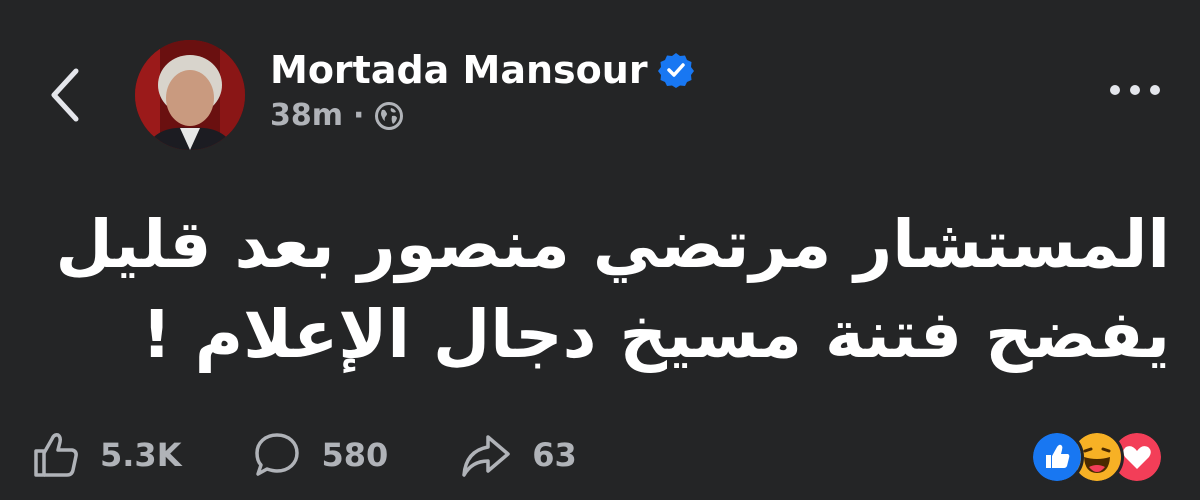 The image size is (1200, 500). What do you see at coordinates (1100, 457) in the screenshot?
I see `reactions-summary` at bounding box center [1100, 457].